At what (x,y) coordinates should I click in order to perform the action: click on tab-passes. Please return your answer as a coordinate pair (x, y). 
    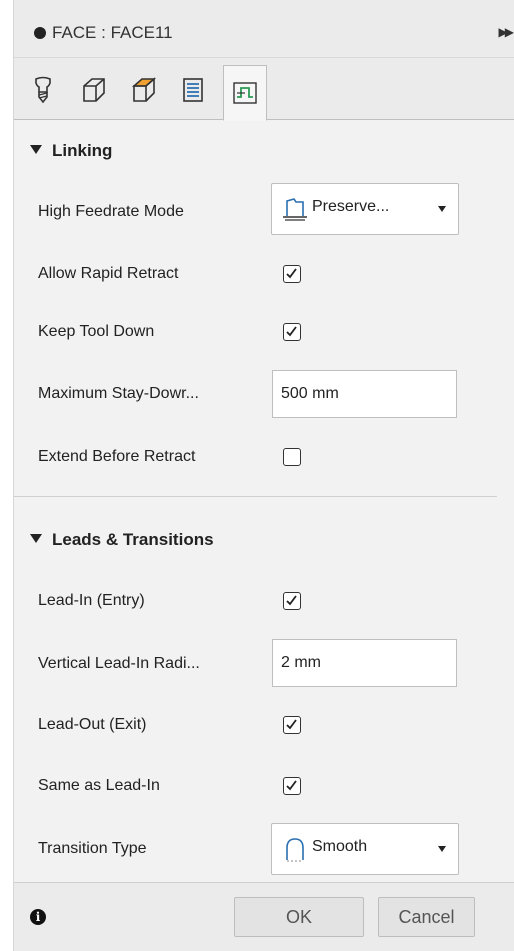
    Looking at the image, I should click on (193, 90).